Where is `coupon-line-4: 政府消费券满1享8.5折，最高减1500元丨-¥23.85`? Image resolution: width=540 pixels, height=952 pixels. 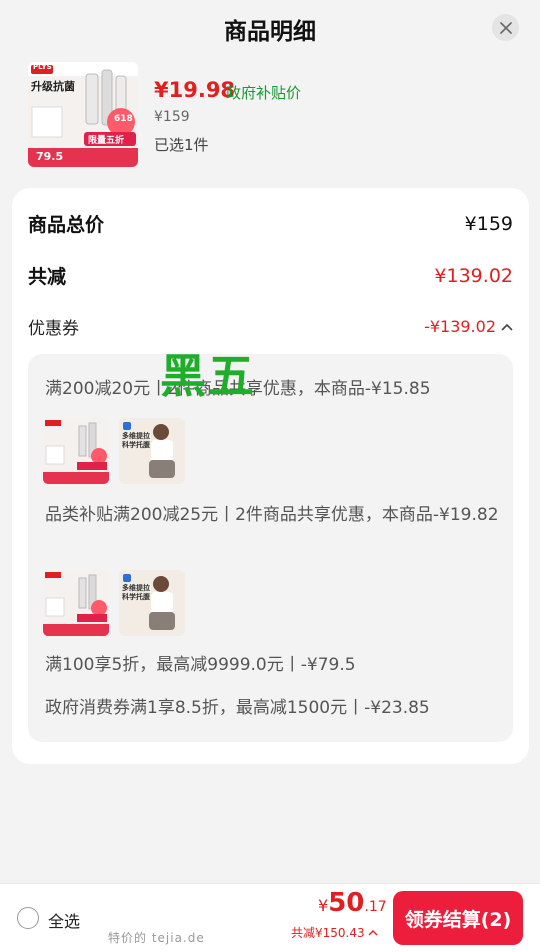 coupon-line-4: 政府消费券满1享8.5折，最高减1500元丨-¥23.85 is located at coordinates (237, 708).